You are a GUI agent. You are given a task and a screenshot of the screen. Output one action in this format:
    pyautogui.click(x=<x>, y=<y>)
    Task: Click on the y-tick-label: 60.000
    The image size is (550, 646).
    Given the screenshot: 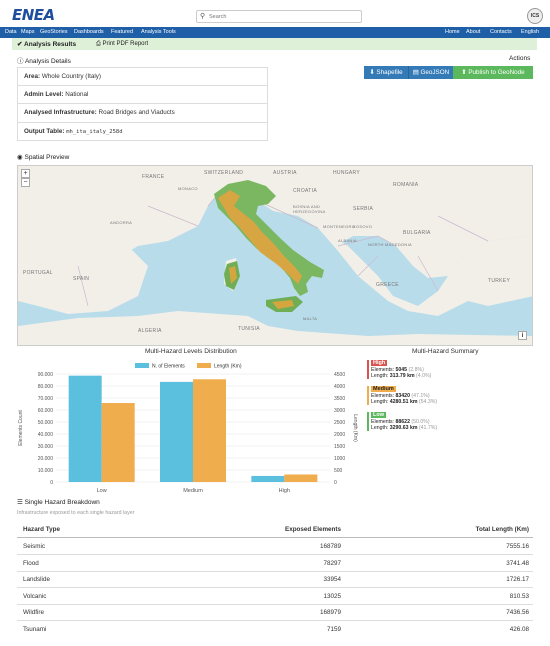 What is the action you would take?
    pyautogui.click(x=46, y=411)
    